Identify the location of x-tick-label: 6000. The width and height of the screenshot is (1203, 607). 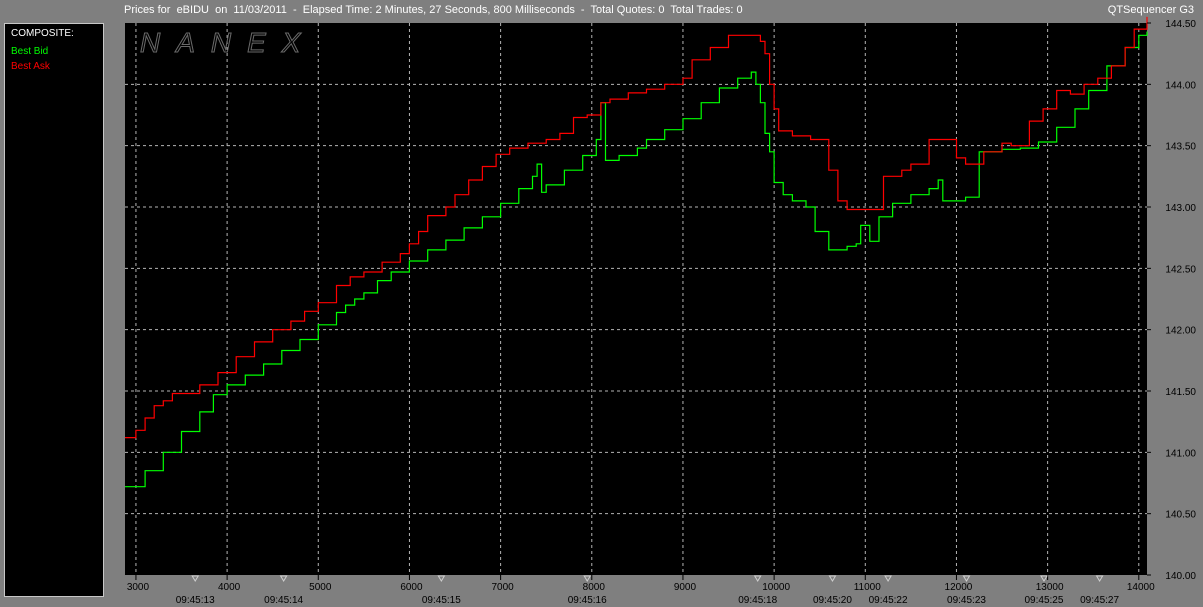
(411, 587).